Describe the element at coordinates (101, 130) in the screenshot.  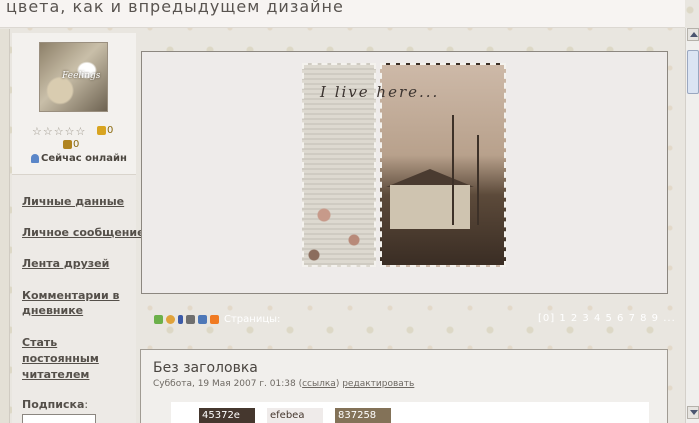
I see `thumb-up-icon` at that location.